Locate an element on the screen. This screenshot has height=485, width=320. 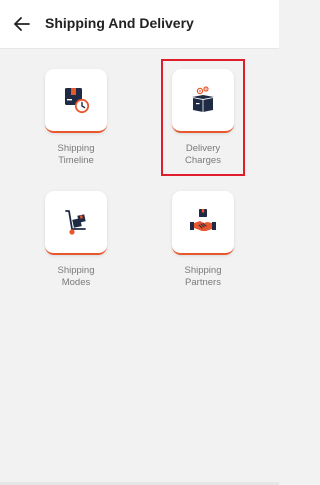
tile-label-line2: Partners is located at coordinates (203, 282).